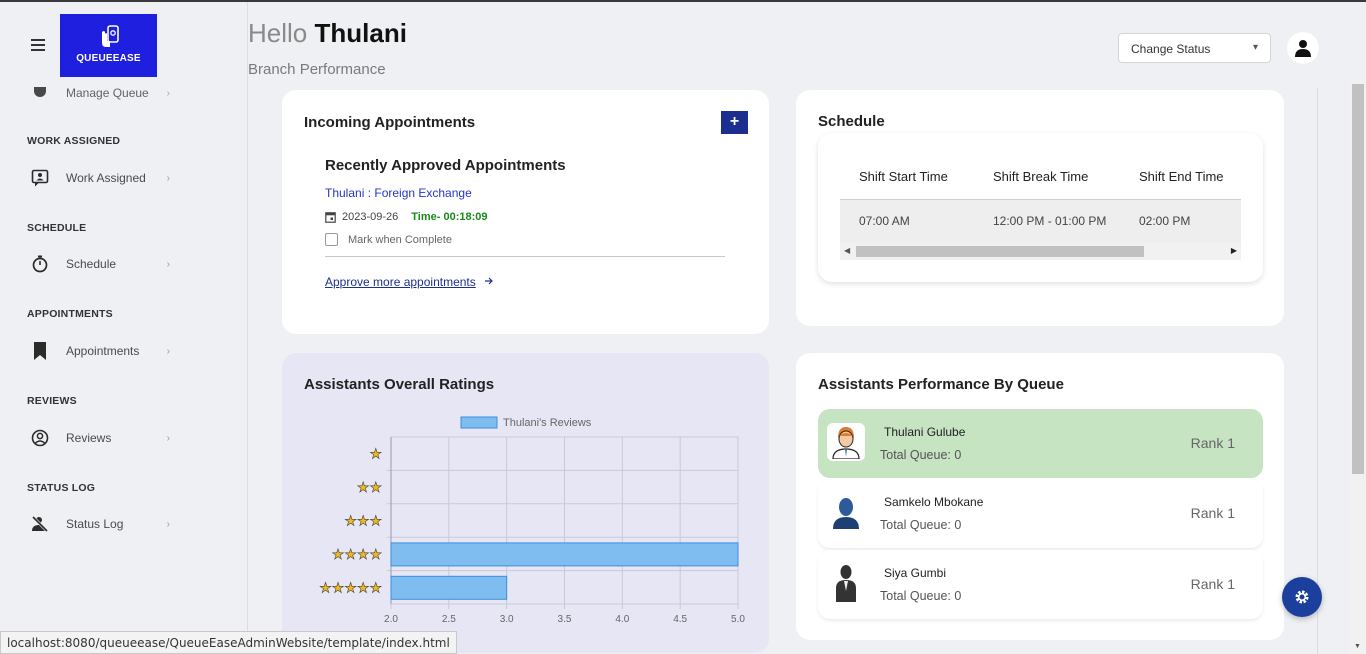 Image resolution: width=1366 pixels, height=654 pixels. I want to click on table-row: 07:00 AM 12:00 PM - 01:00 PM 02:00 PM, so click(1040, 221).